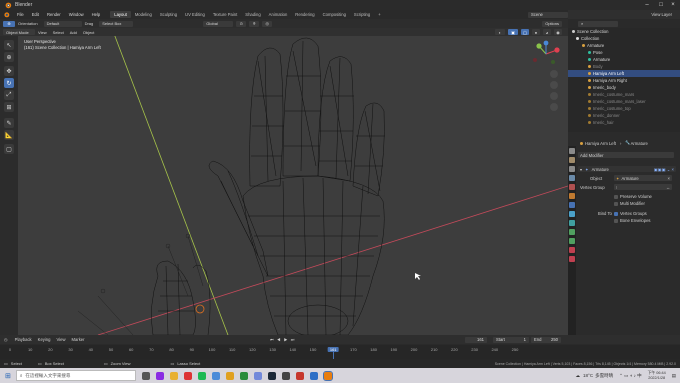  Describe the element at coordinates (9, 149) in the screenshot. I see `add-cube-tool-icon: ▢` at that location.